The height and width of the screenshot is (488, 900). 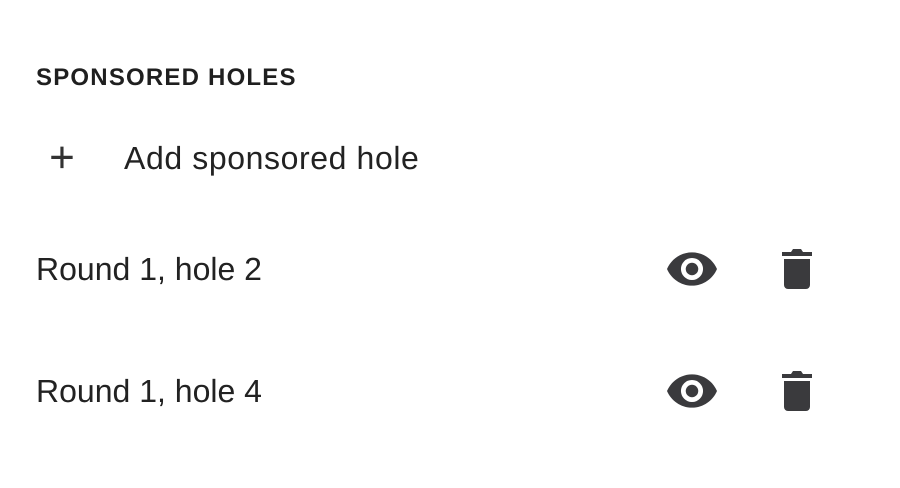 What do you see at coordinates (149, 269) in the screenshot?
I see `hole-label: Round 1, hole 2` at bounding box center [149, 269].